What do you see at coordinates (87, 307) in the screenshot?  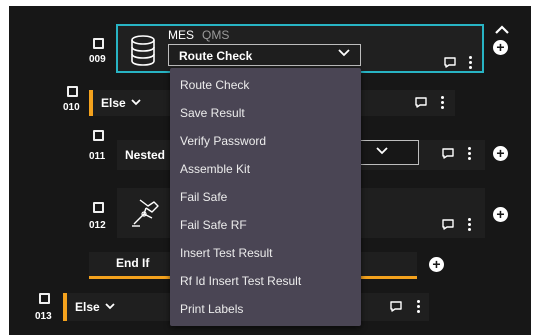 I see `step-013-label: Else` at bounding box center [87, 307].